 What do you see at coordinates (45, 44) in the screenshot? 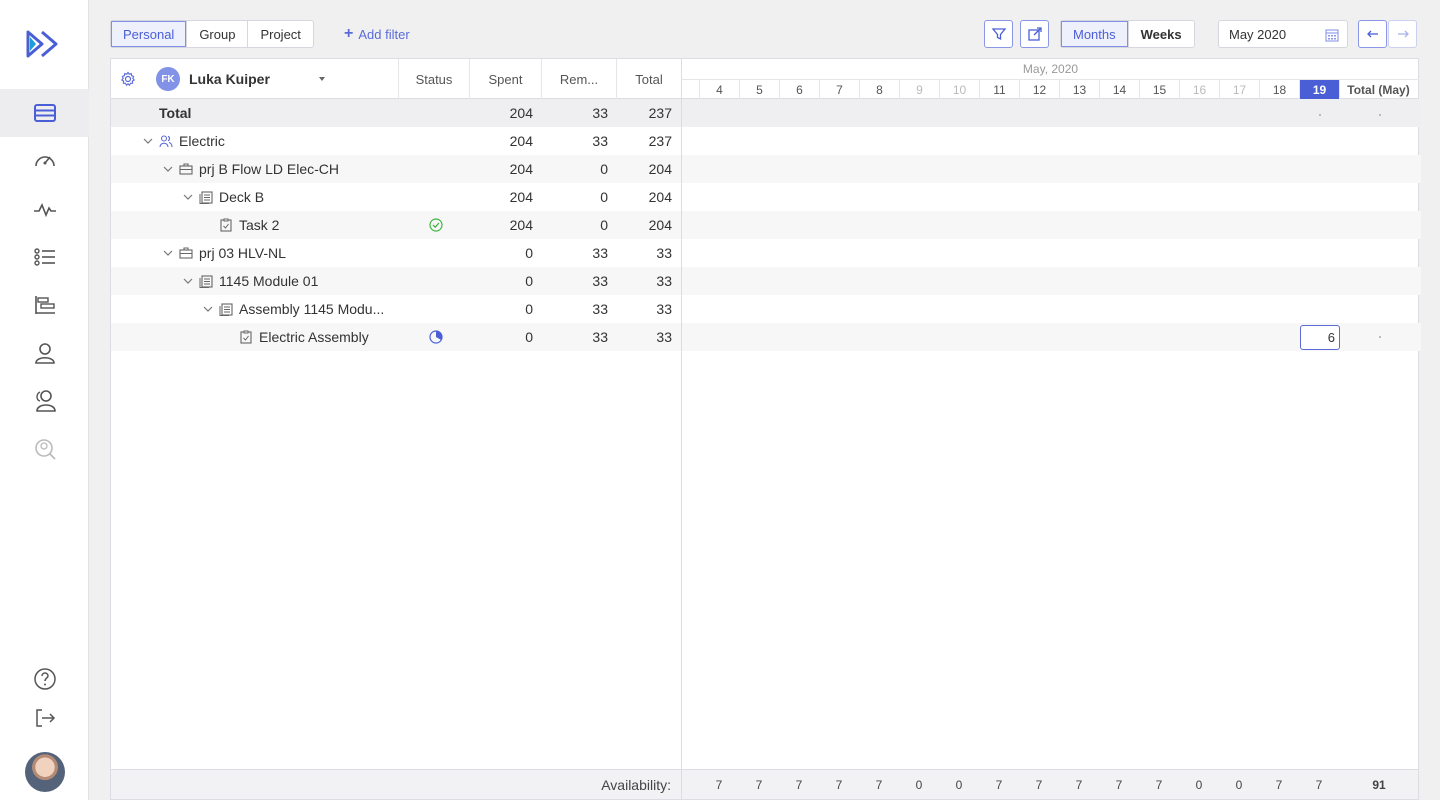
I see `app-logo-icon` at bounding box center [45, 44].